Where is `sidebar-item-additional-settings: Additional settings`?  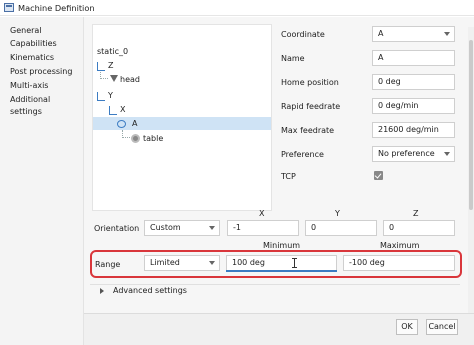 sidebar-item-additional-settings: Additional settings is located at coordinates (46, 105).